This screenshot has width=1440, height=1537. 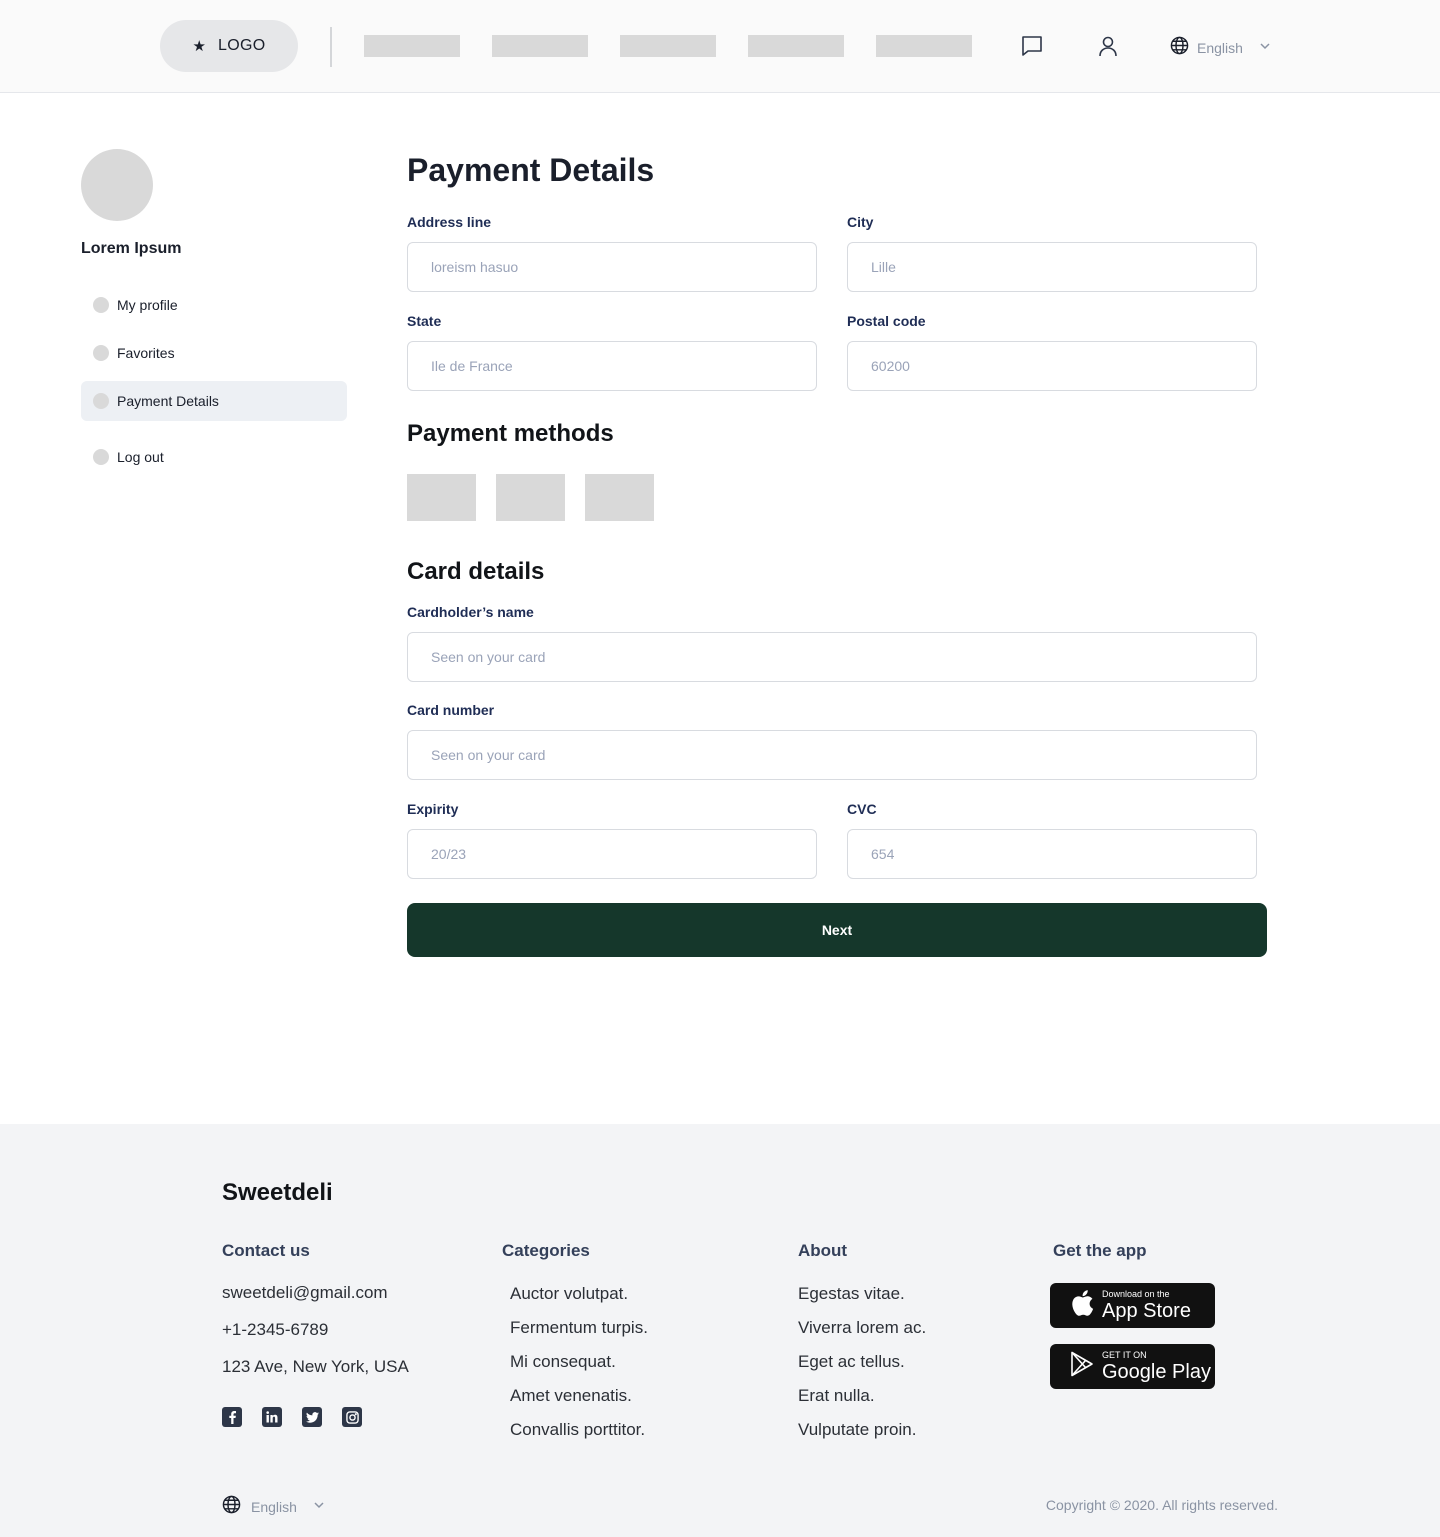 What do you see at coordinates (199, 46) in the screenshot?
I see `star-icon: ★` at bounding box center [199, 46].